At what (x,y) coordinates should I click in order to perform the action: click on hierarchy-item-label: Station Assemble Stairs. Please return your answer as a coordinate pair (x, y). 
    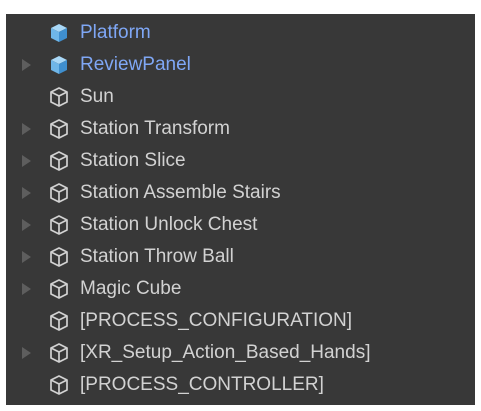
    Looking at the image, I should click on (180, 192).